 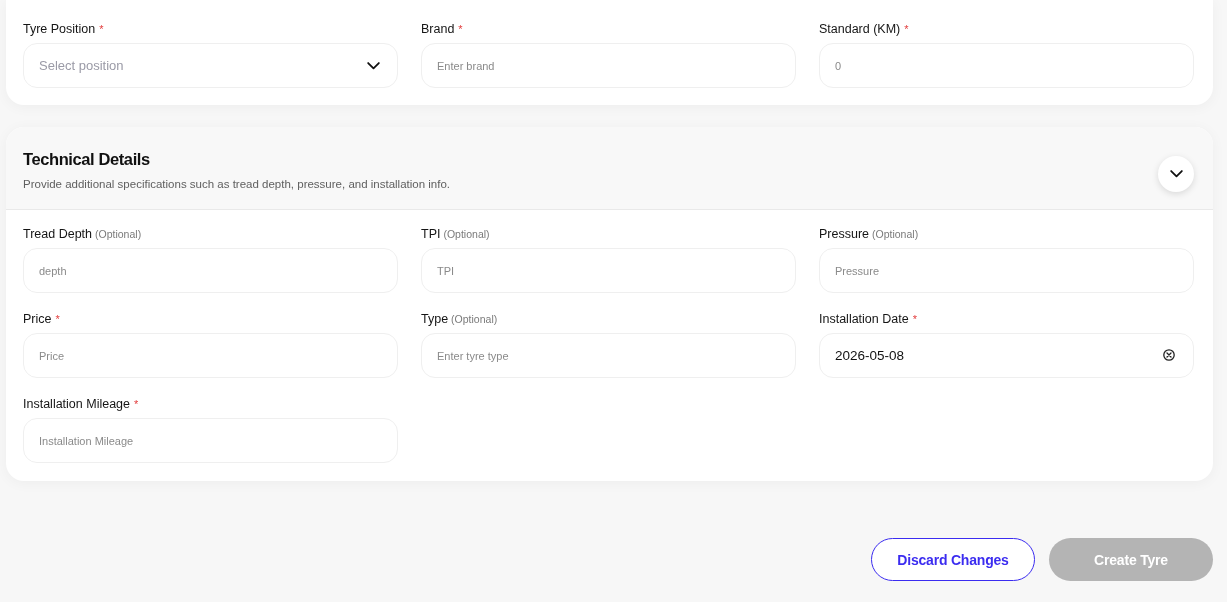 I want to click on field-label: Installation Date *, so click(x=868, y=319).